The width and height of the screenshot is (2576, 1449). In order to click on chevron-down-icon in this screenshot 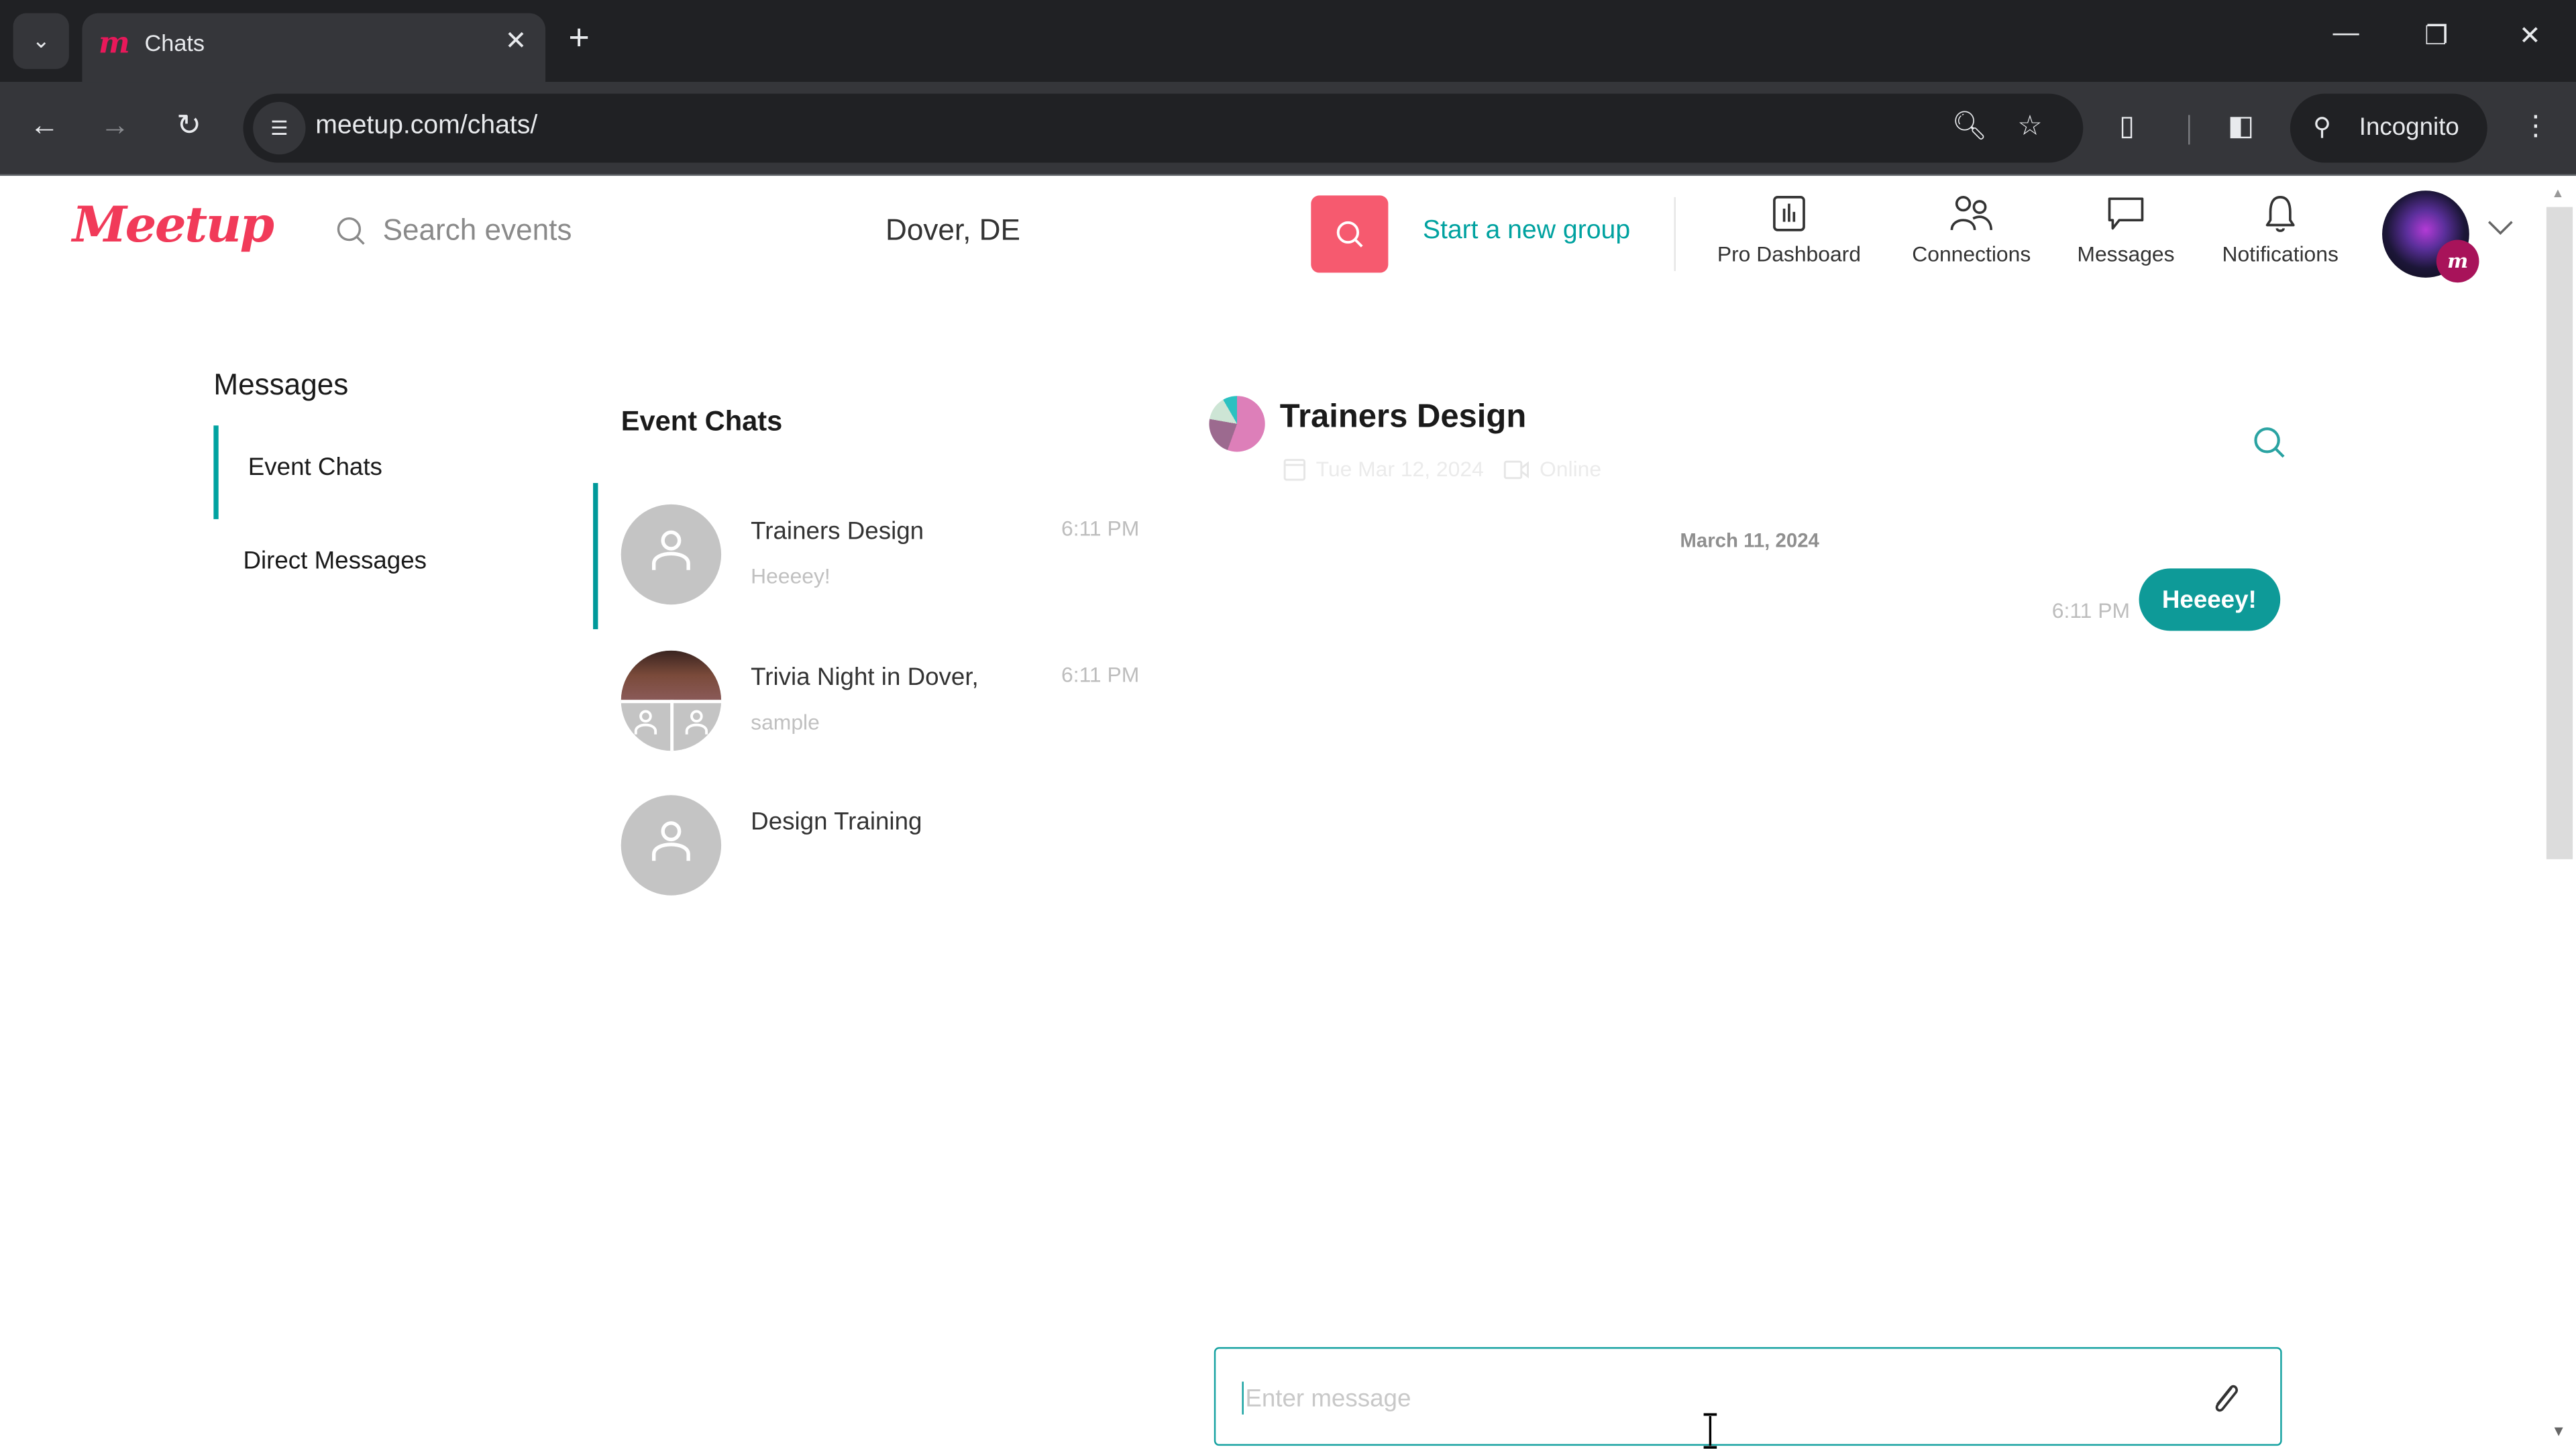, I will do `click(2500, 228)`.